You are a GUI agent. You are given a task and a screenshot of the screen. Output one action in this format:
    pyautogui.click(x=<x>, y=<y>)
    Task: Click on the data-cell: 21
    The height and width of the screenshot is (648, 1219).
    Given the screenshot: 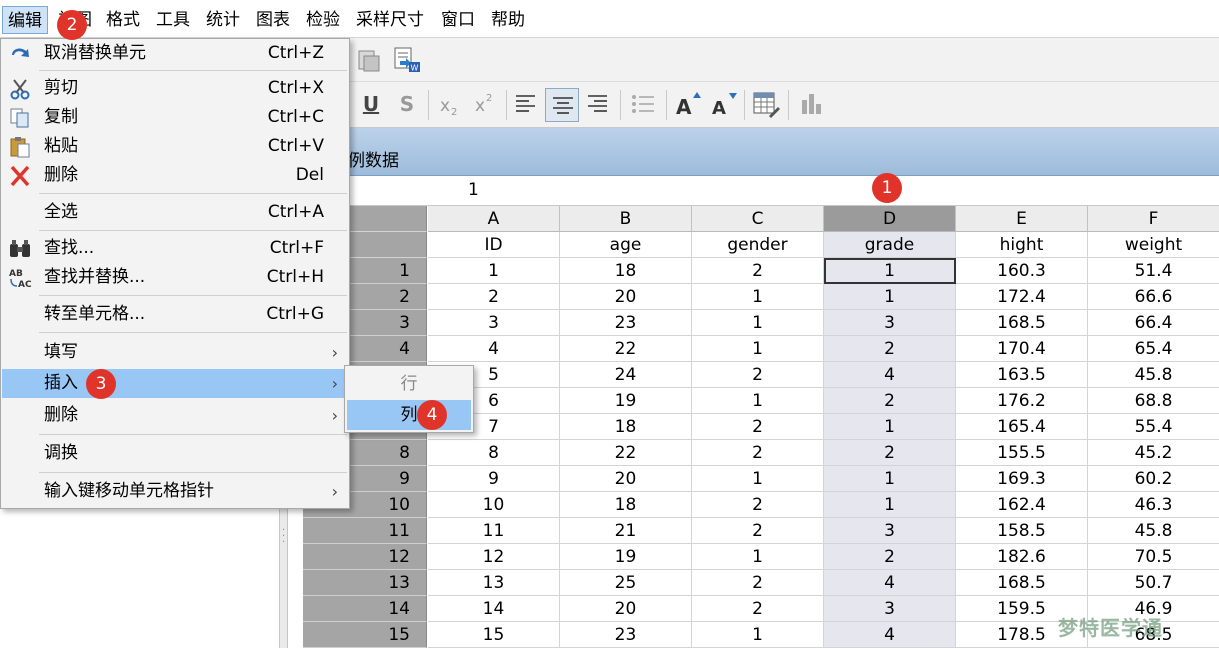 What is the action you would take?
    pyautogui.click(x=626, y=531)
    